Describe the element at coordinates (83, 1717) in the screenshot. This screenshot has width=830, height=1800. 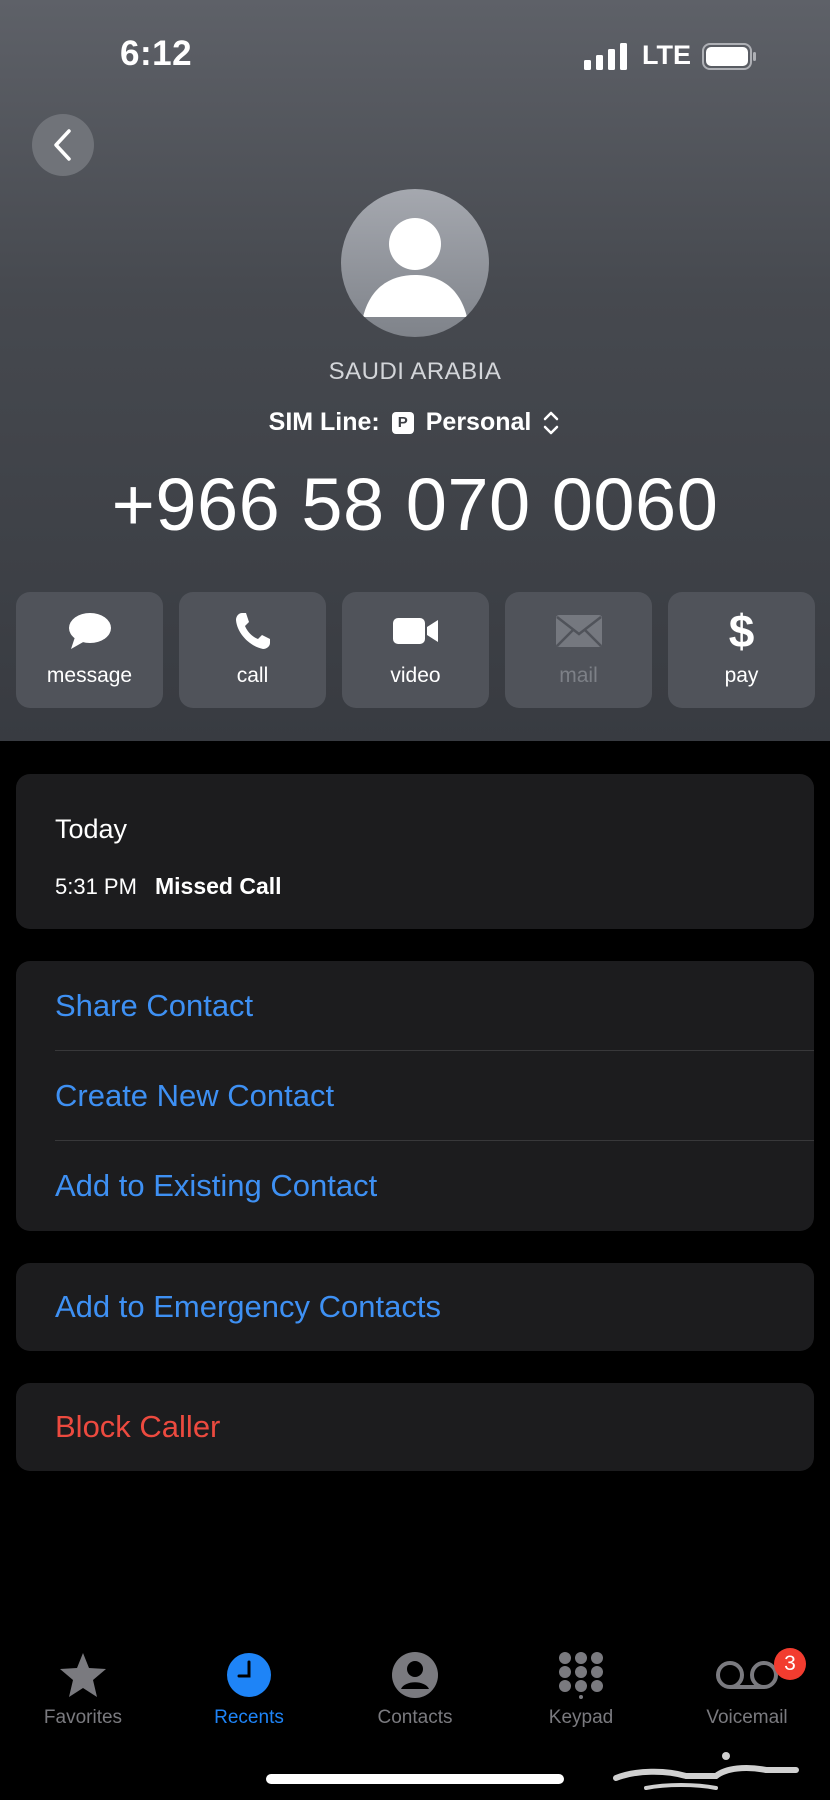
I see `tab-label: Favorites` at that location.